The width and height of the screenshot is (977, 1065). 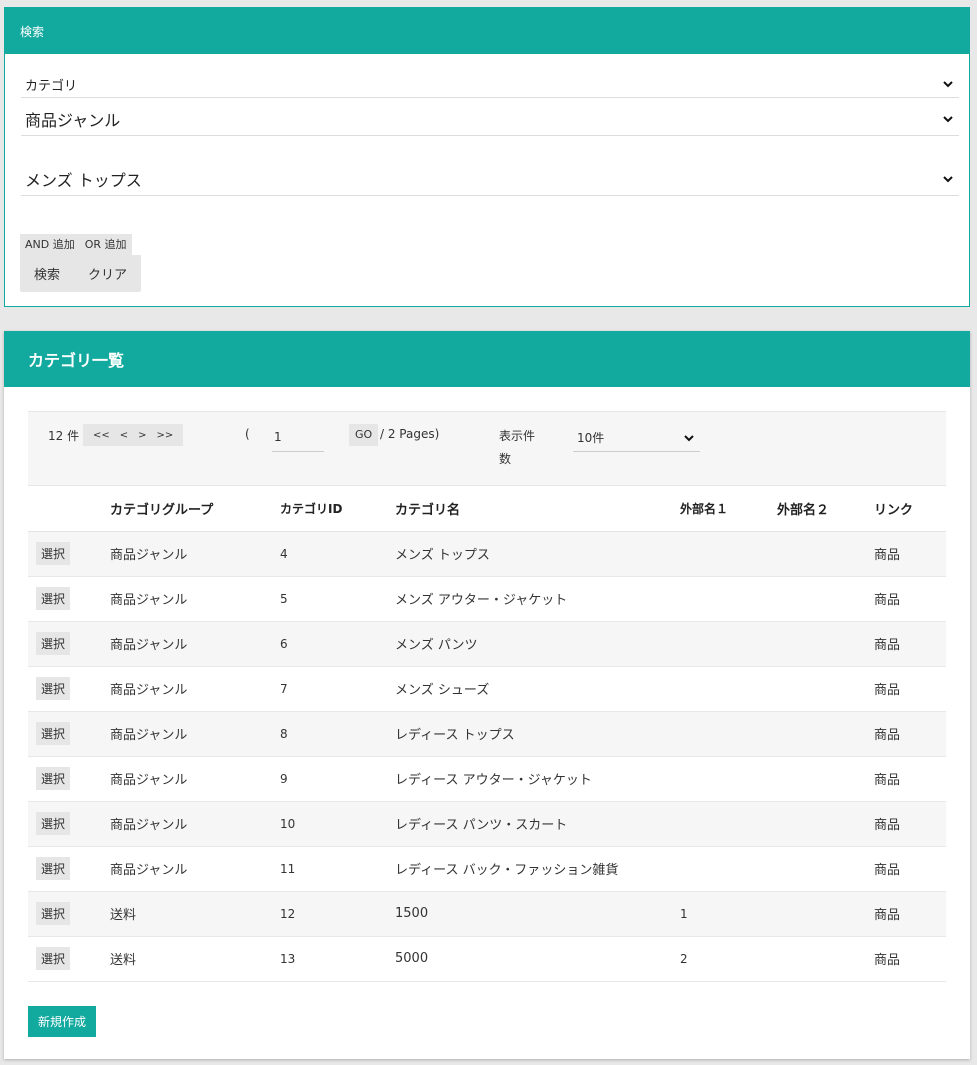 What do you see at coordinates (101, 435) in the screenshot?
I see `first-page-button: <<` at bounding box center [101, 435].